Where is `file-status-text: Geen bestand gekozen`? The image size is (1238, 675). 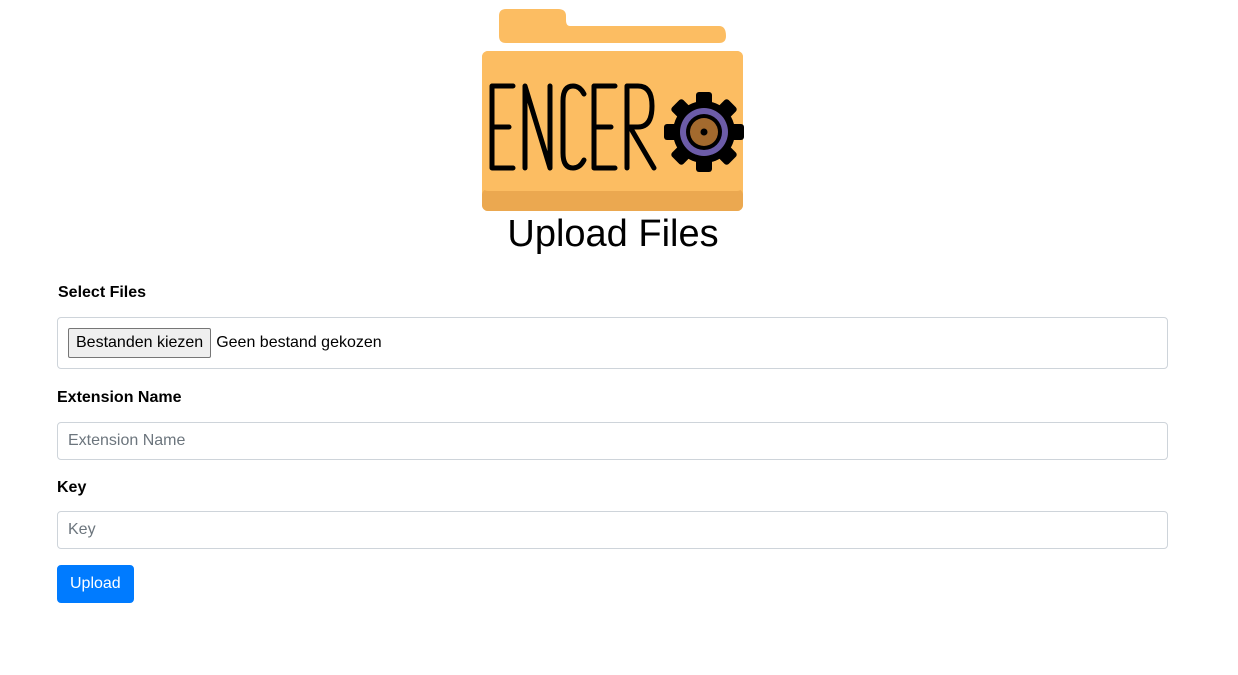 file-status-text: Geen bestand gekozen is located at coordinates (299, 342).